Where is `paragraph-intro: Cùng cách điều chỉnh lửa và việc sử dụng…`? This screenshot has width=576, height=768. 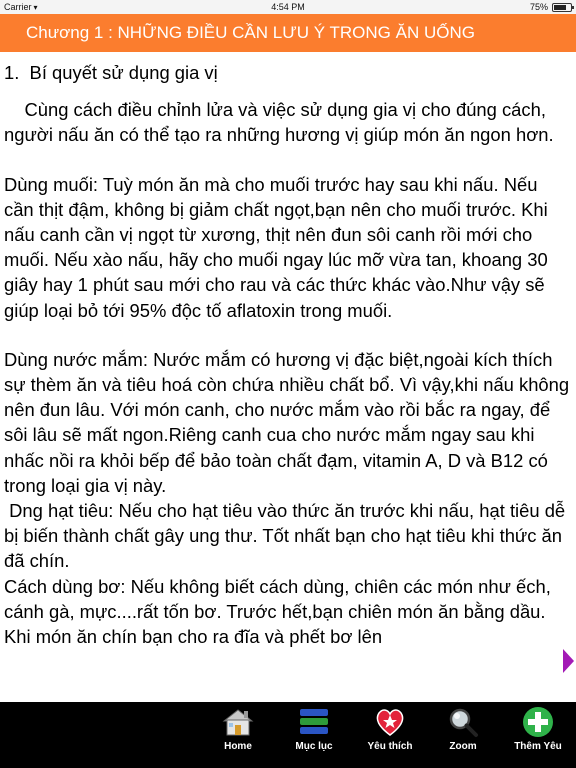
paragraph-intro: Cùng cách điều chỉnh lửa và việc sử dụng… is located at coordinates (279, 122).